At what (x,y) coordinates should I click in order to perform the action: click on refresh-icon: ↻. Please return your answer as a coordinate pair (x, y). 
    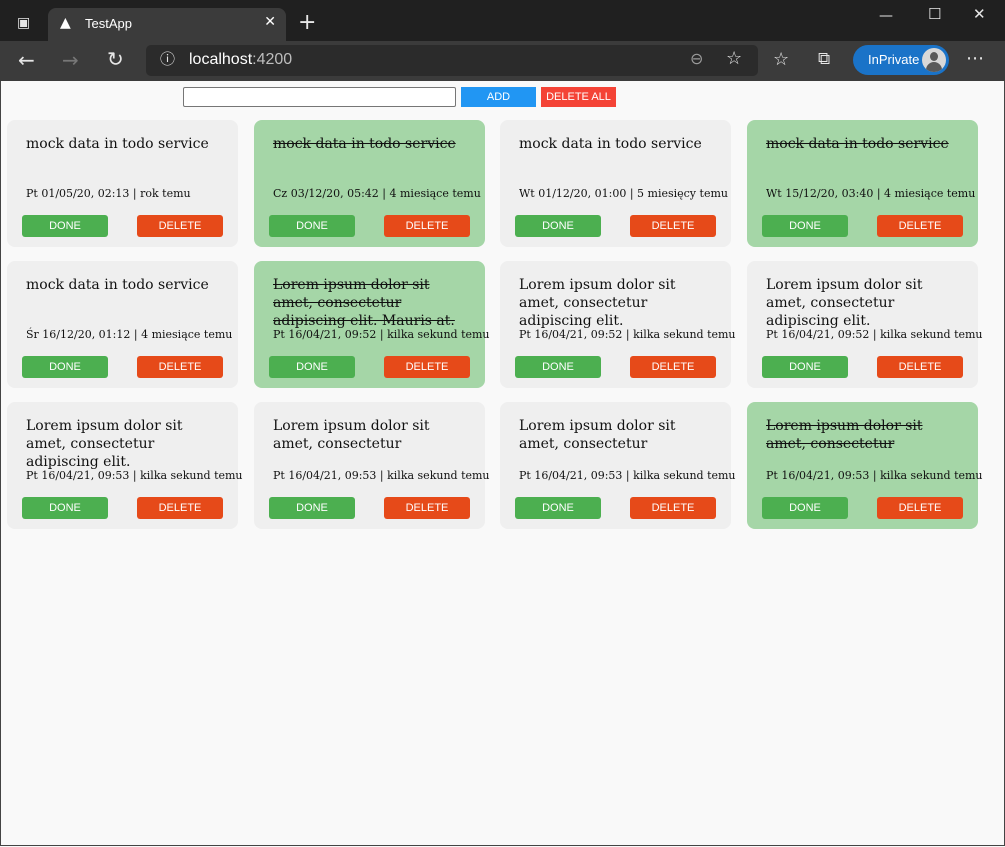
    Looking at the image, I should click on (115, 59).